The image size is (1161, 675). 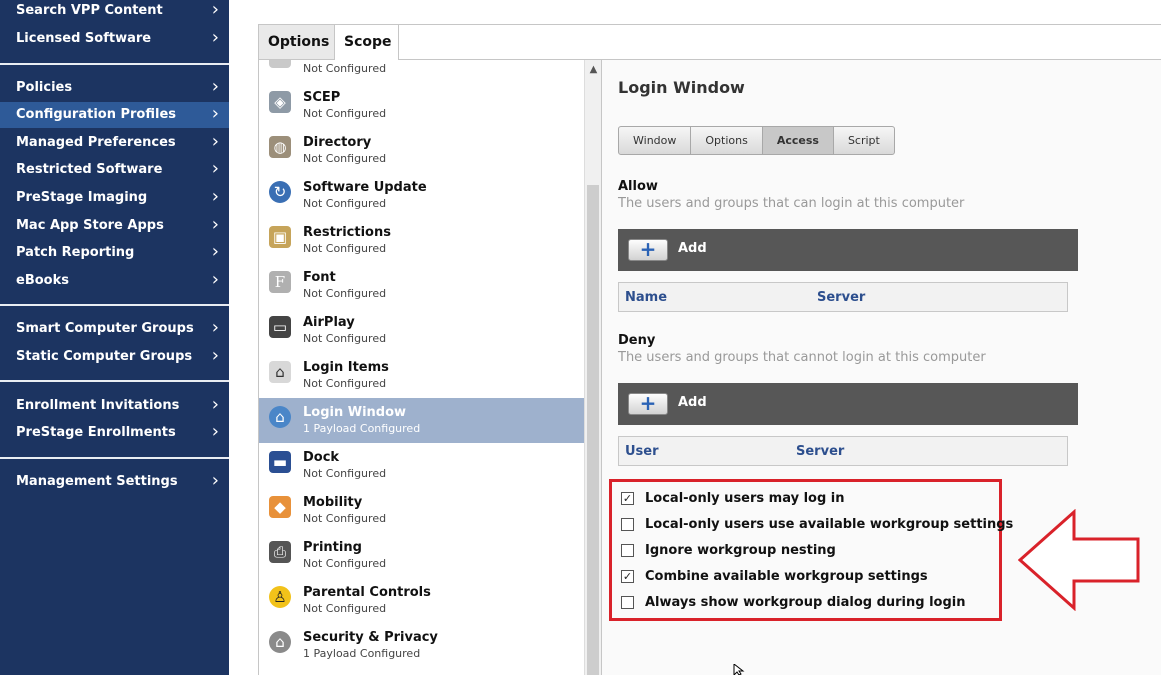 What do you see at coordinates (421, 195) in the screenshot?
I see `payload-item-software-update: ↻ Software Update Not Configured` at bounding box center [421, 195].